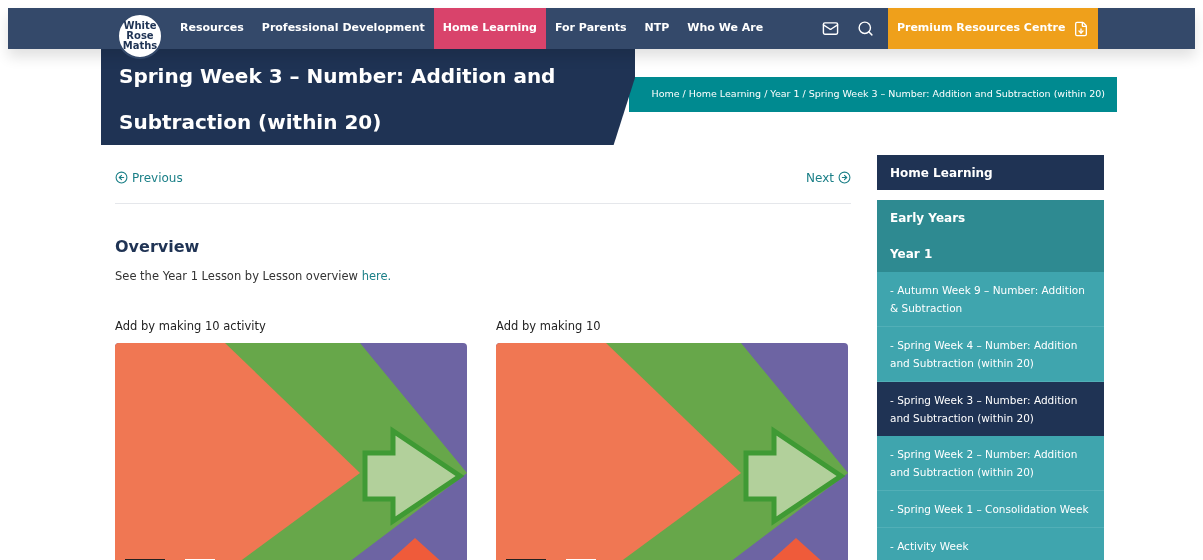 This screenshot has height=560, width=1203. What do you see at coordinates (212, 28) in the screenshot?
I see `nav-link: Resources` at bounding box center [212, 28].